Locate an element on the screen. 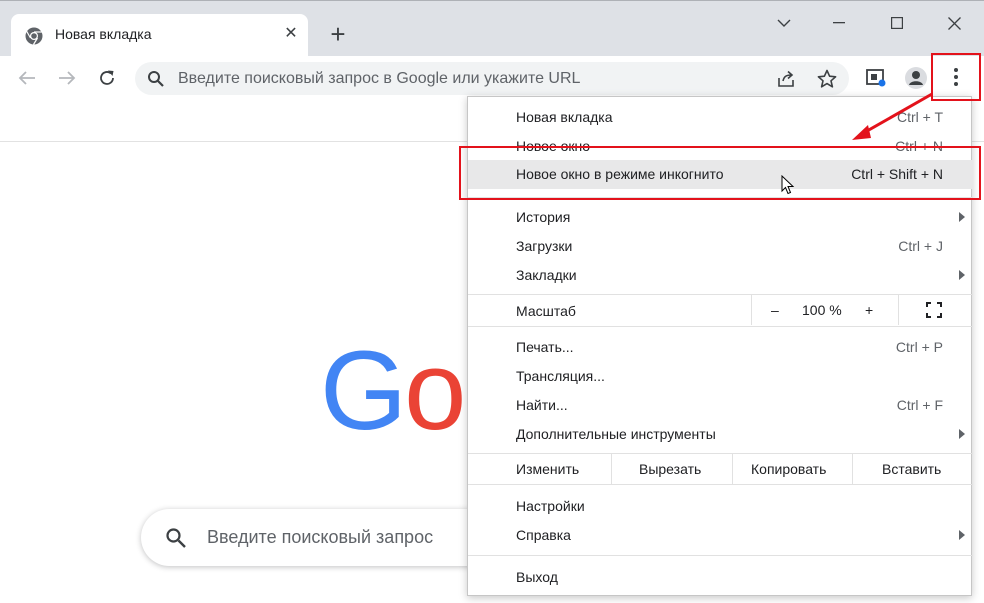  minimize-icon is located at coordinates (839, 23).